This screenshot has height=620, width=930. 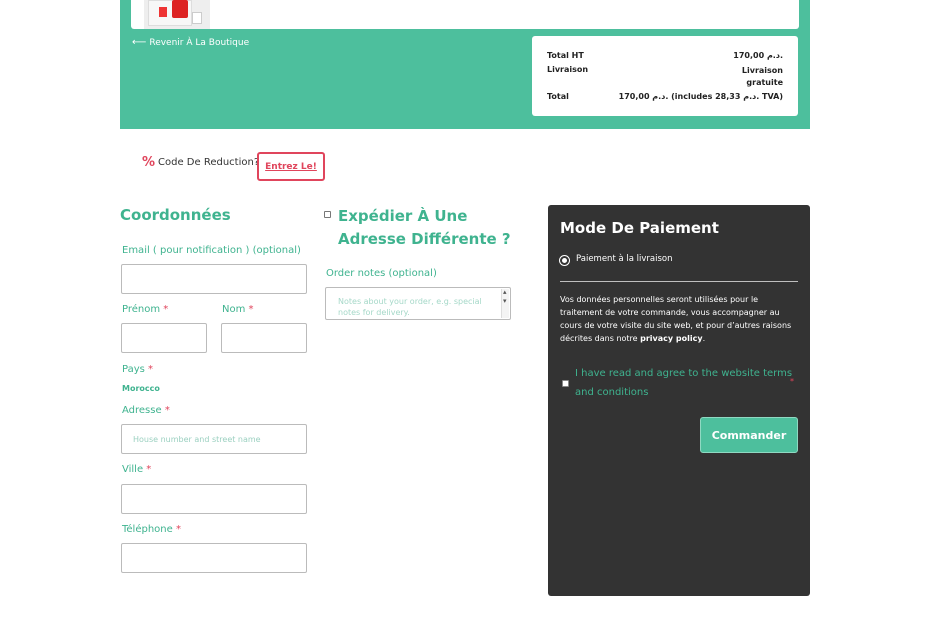 I want to click on last-name-field, so click(x=264, y=338).